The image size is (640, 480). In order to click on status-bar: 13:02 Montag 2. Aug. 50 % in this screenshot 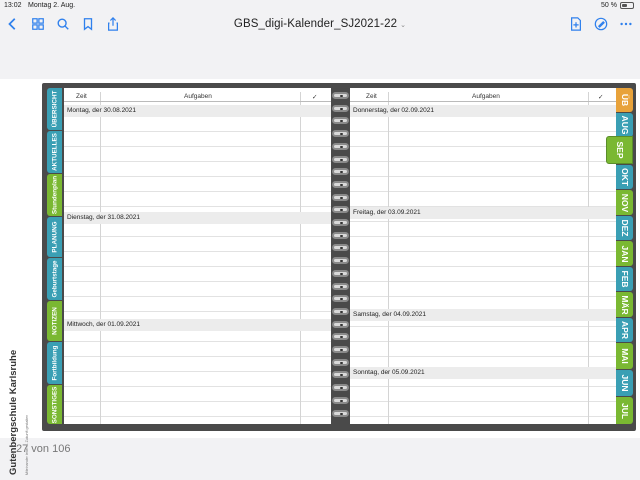, I will do `click(320, 6)`.